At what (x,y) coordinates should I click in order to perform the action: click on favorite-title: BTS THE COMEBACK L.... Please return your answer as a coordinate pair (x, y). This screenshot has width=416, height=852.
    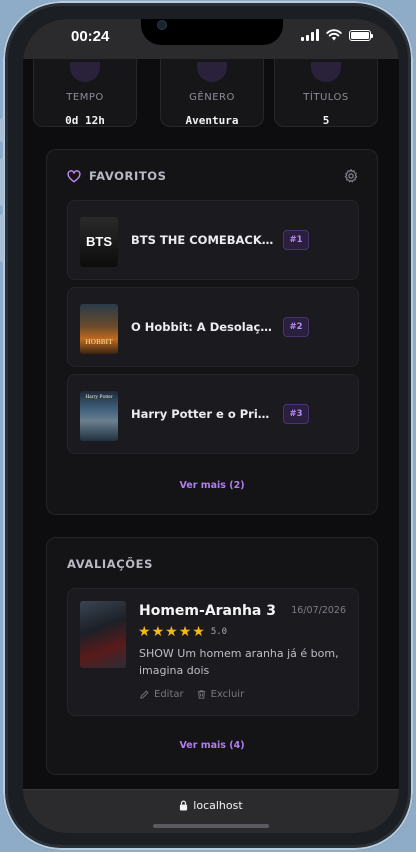
    Looking at the image, I should click on (203, 240).